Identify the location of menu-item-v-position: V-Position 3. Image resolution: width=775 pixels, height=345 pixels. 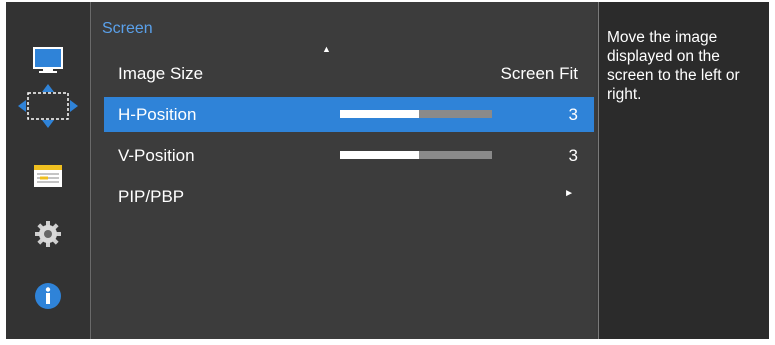
(349, 155).